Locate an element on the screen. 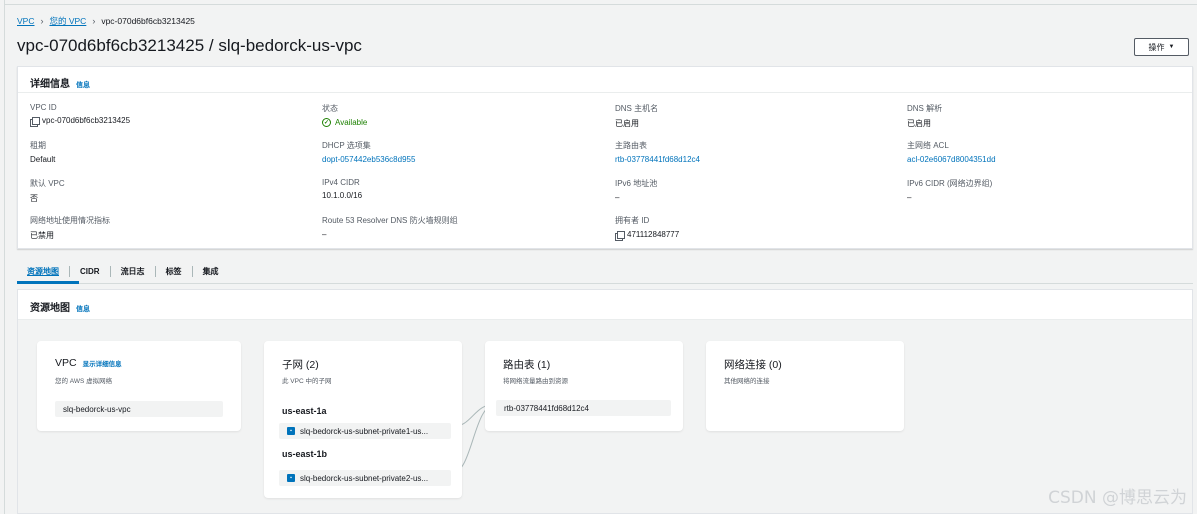 The image size is (1197, 514). route-table-card: 路由表 (1) 将网络流量路由到资源 rtb-03778441fd68d12c4 is located at coordinates (584, 386).